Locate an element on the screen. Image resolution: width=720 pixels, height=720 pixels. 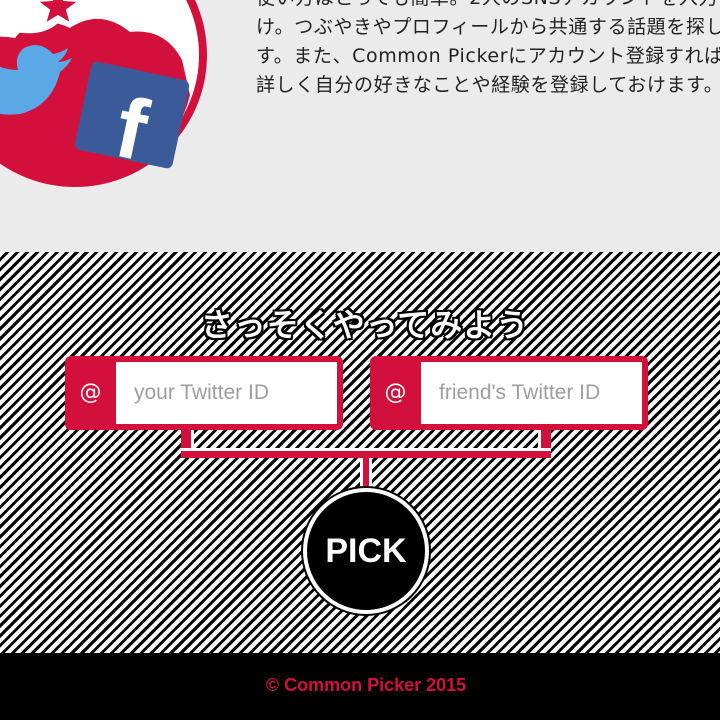
my-twitter-id-field: @ is located at coordinates (204, 393).